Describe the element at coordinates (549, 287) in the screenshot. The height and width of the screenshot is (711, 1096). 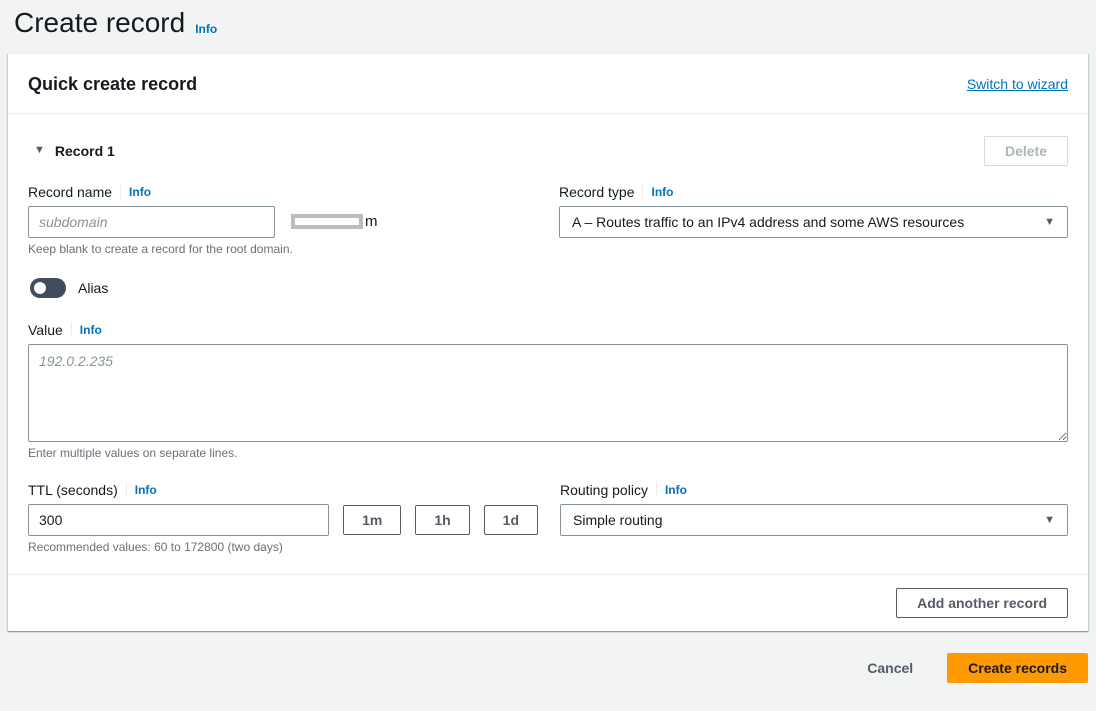
I see `alias-row: Alias` at that location.